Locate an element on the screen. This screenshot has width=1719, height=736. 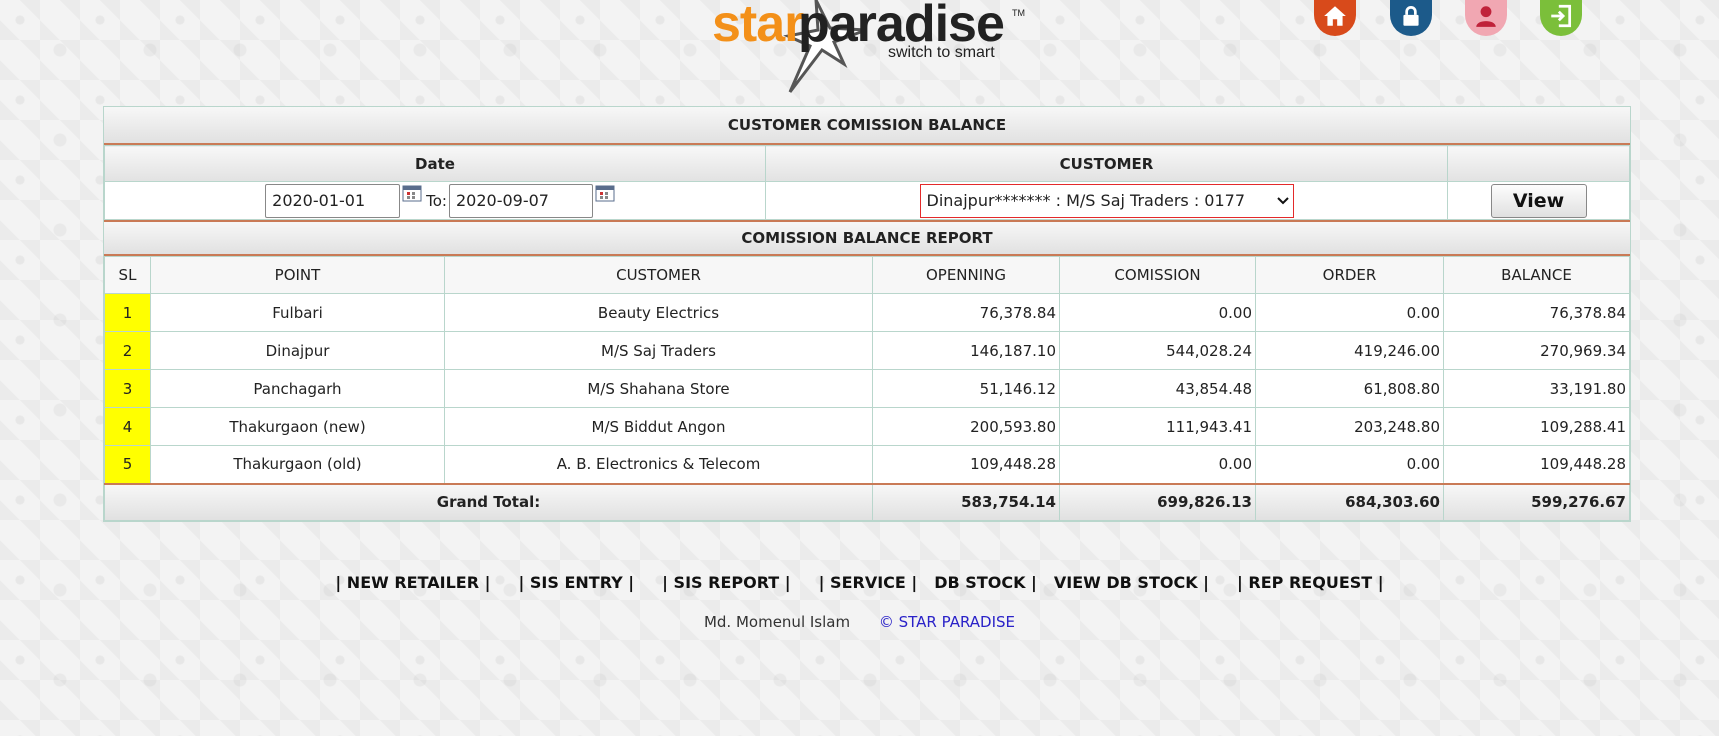
row-point: Fulbari is located at coordinates (297, 312).